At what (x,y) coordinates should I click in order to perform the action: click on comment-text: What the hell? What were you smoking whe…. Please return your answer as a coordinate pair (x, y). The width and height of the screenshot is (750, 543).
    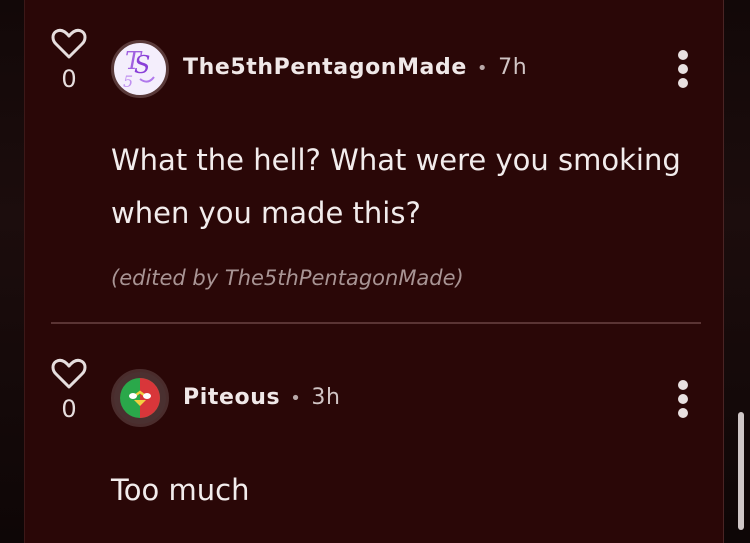
    Looking at the image, I should click on (396, 186).